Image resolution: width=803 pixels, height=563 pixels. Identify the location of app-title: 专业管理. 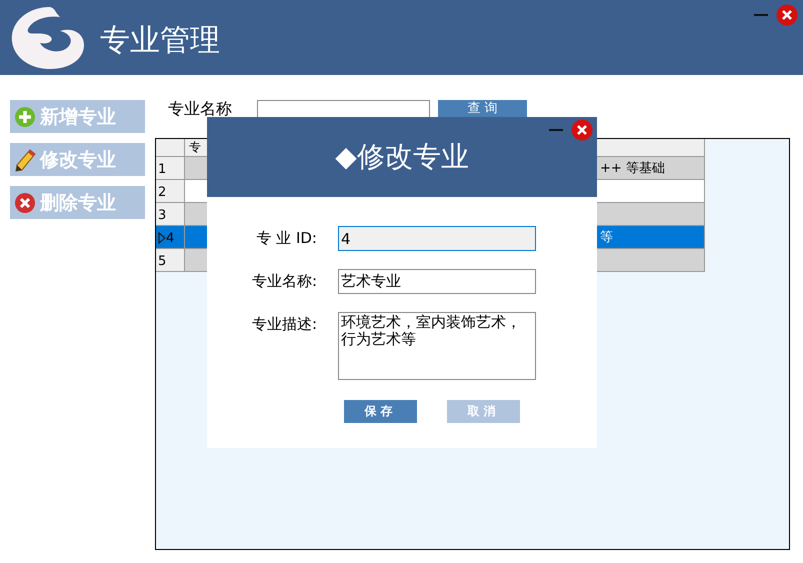
(160, 41).